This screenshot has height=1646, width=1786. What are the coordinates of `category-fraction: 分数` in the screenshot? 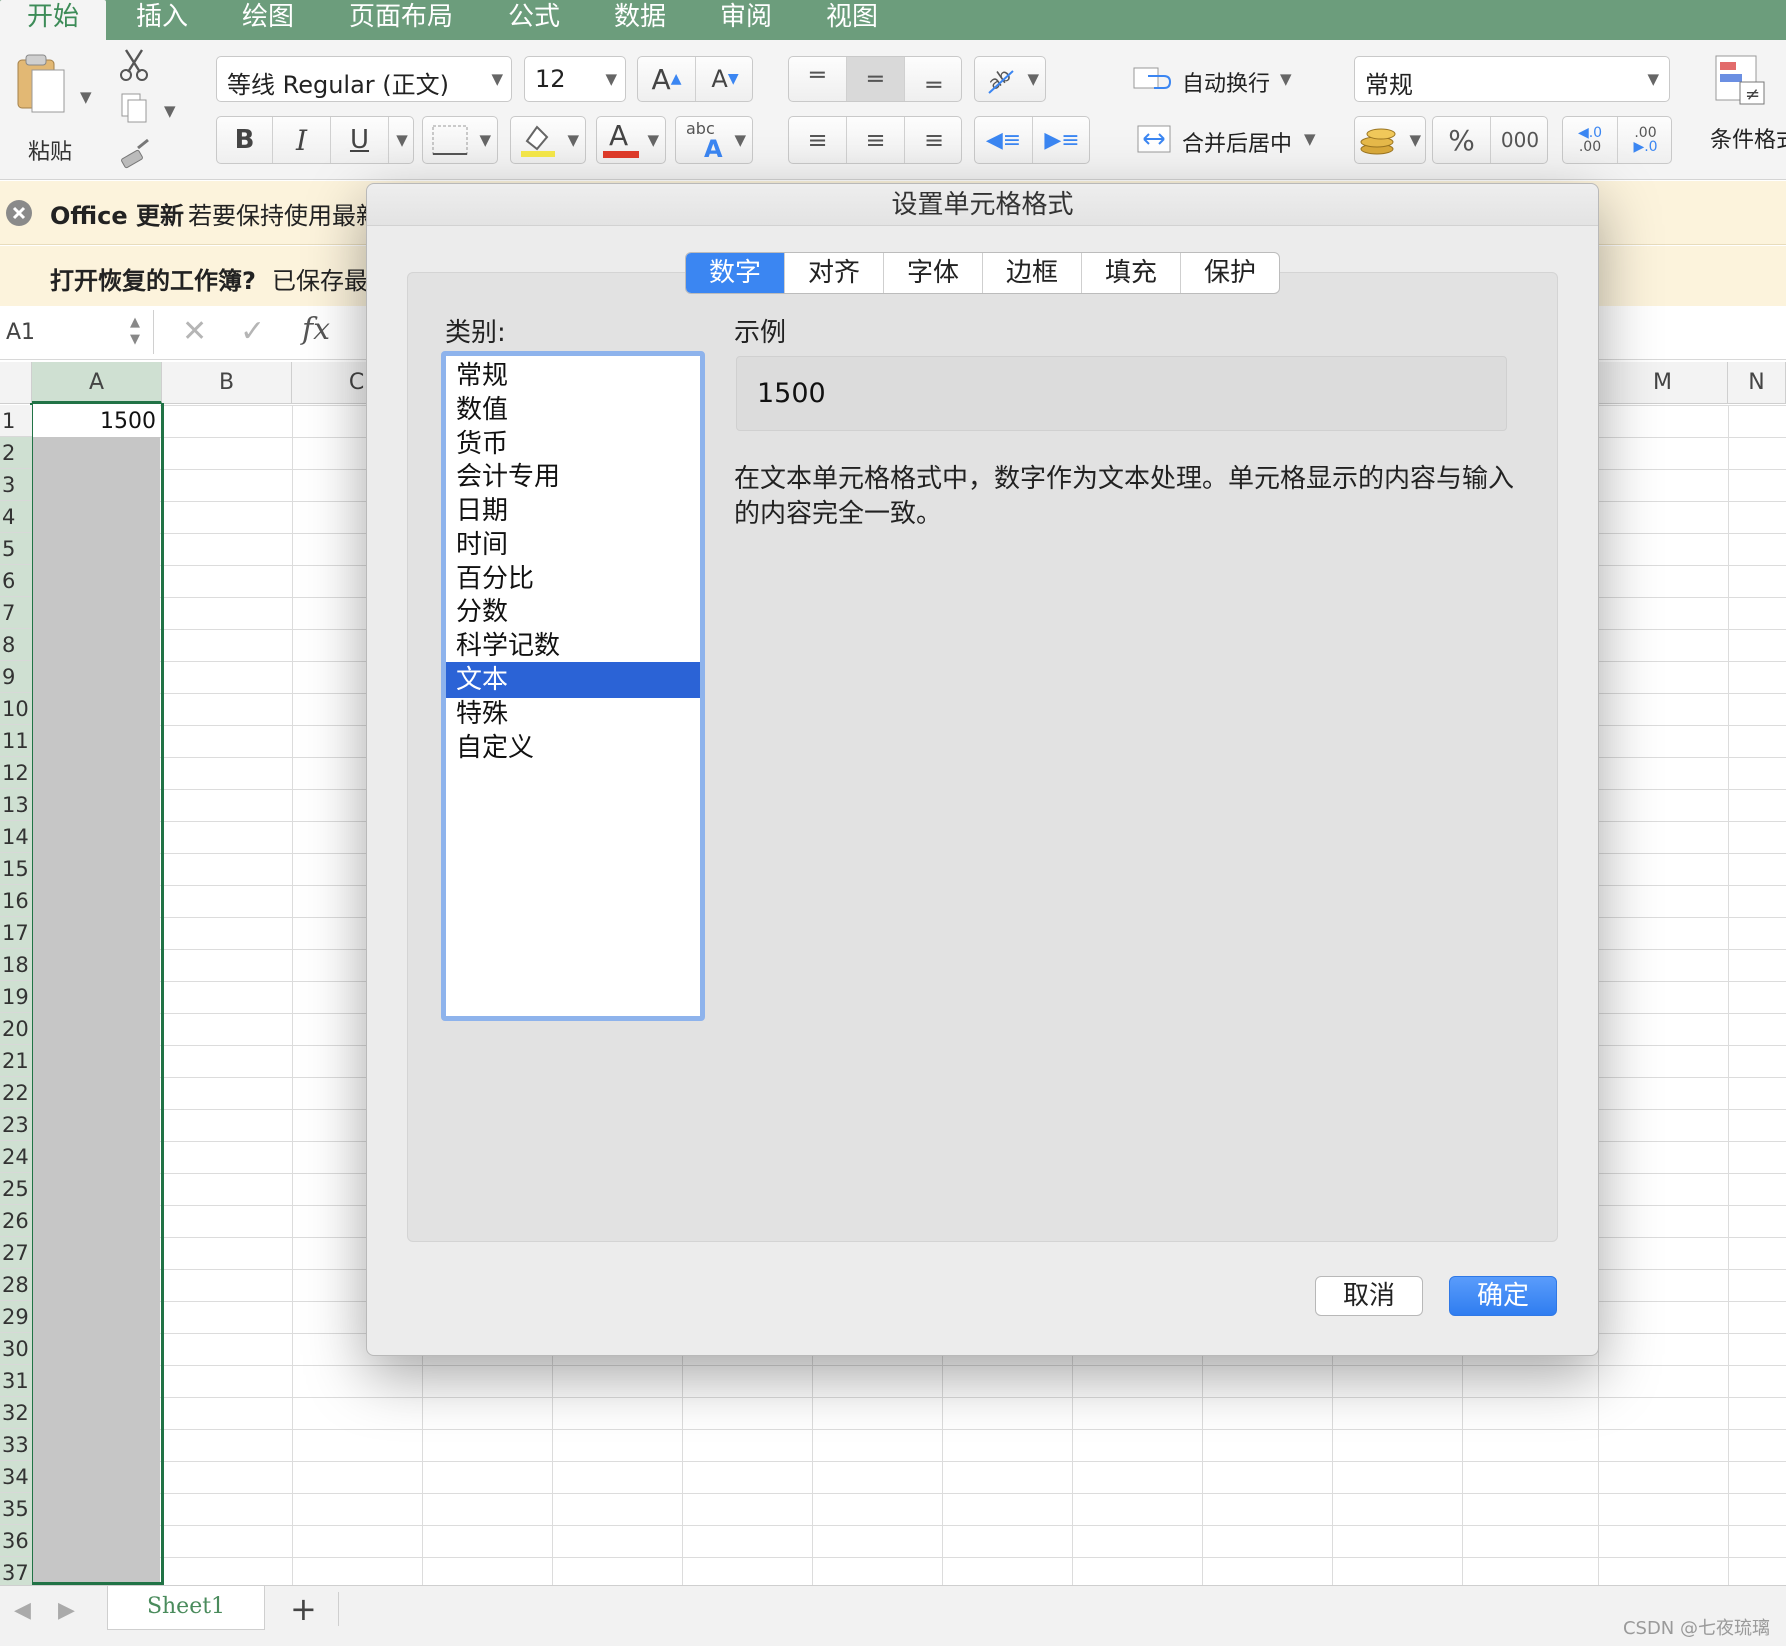 It's located at (573, 612).